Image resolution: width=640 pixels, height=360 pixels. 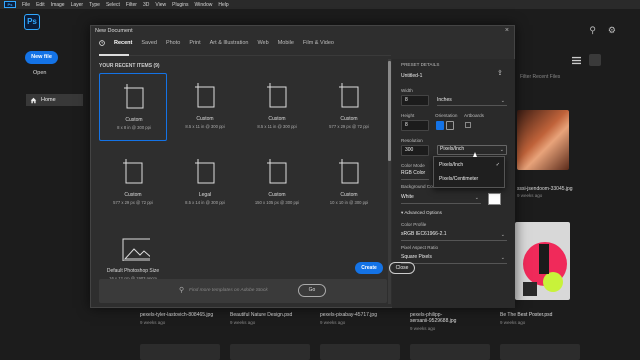 I want to click on menu-window: Window, so click(x=204, y=5).